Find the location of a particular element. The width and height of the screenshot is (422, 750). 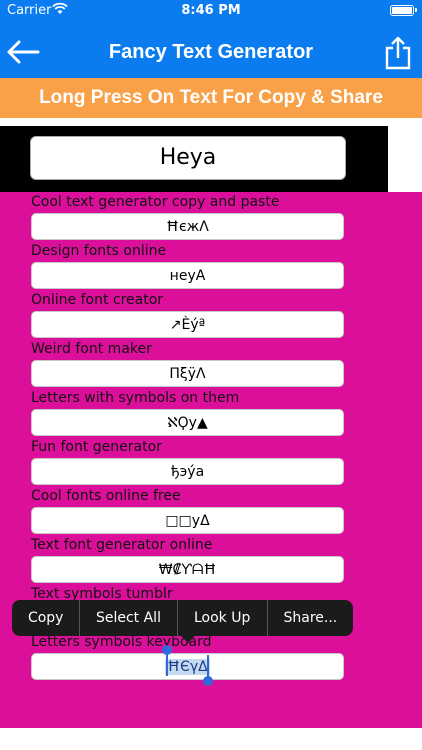

copy-menu-item: Copy is located at coordinates (46, 618).